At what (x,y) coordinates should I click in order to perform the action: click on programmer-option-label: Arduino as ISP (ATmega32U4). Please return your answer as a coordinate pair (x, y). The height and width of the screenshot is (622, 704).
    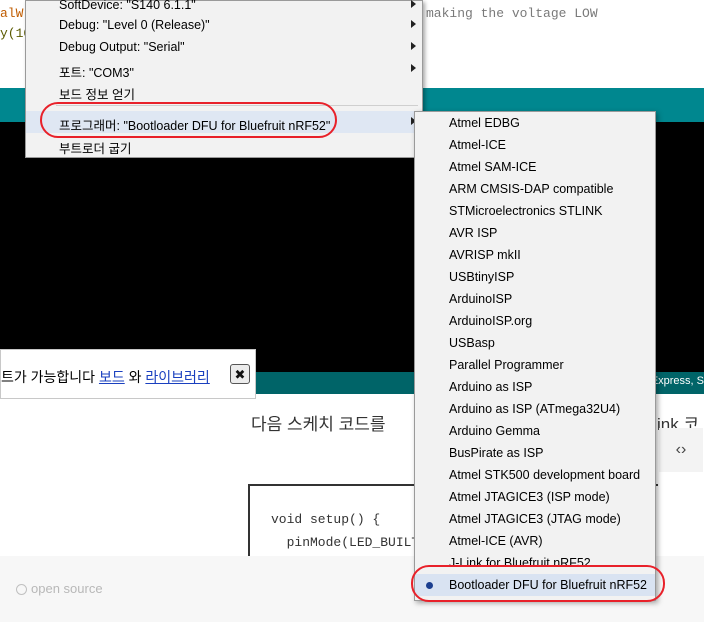
    Looking at the image, I should click on (535, 409).